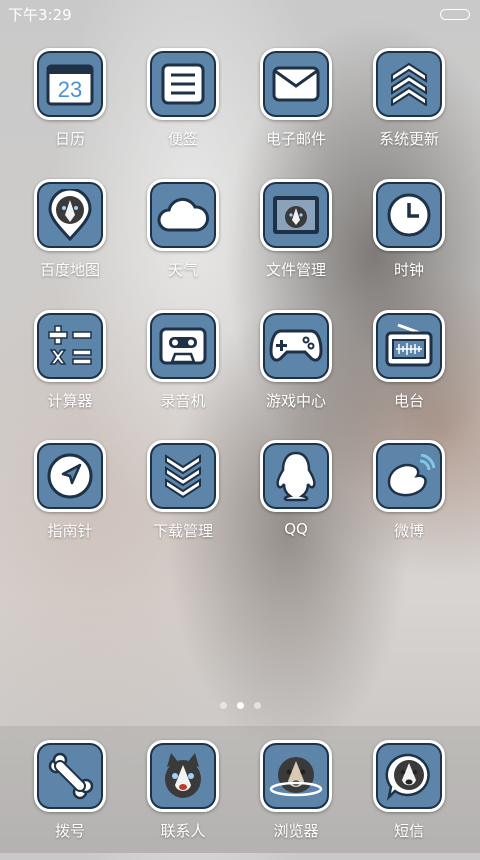  I want to click on app-radio: 电台, so click(409, 370).